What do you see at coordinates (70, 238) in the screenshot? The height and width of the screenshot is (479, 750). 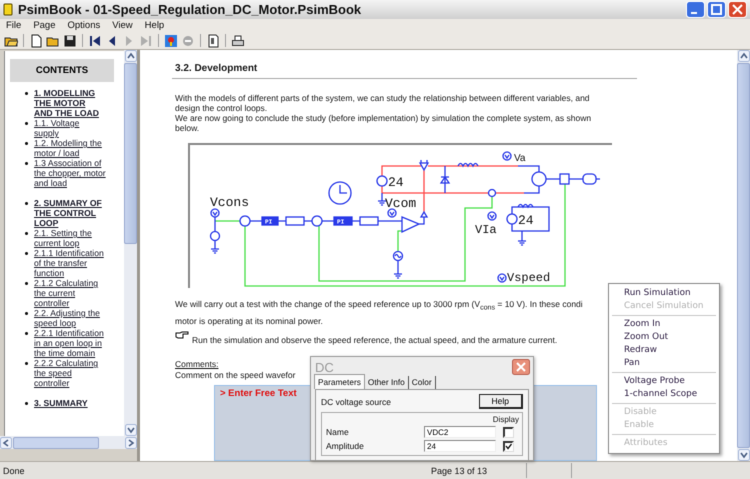 I see `contents-link: 2.1. Setting the current loop` at bounding box center [70, 238].